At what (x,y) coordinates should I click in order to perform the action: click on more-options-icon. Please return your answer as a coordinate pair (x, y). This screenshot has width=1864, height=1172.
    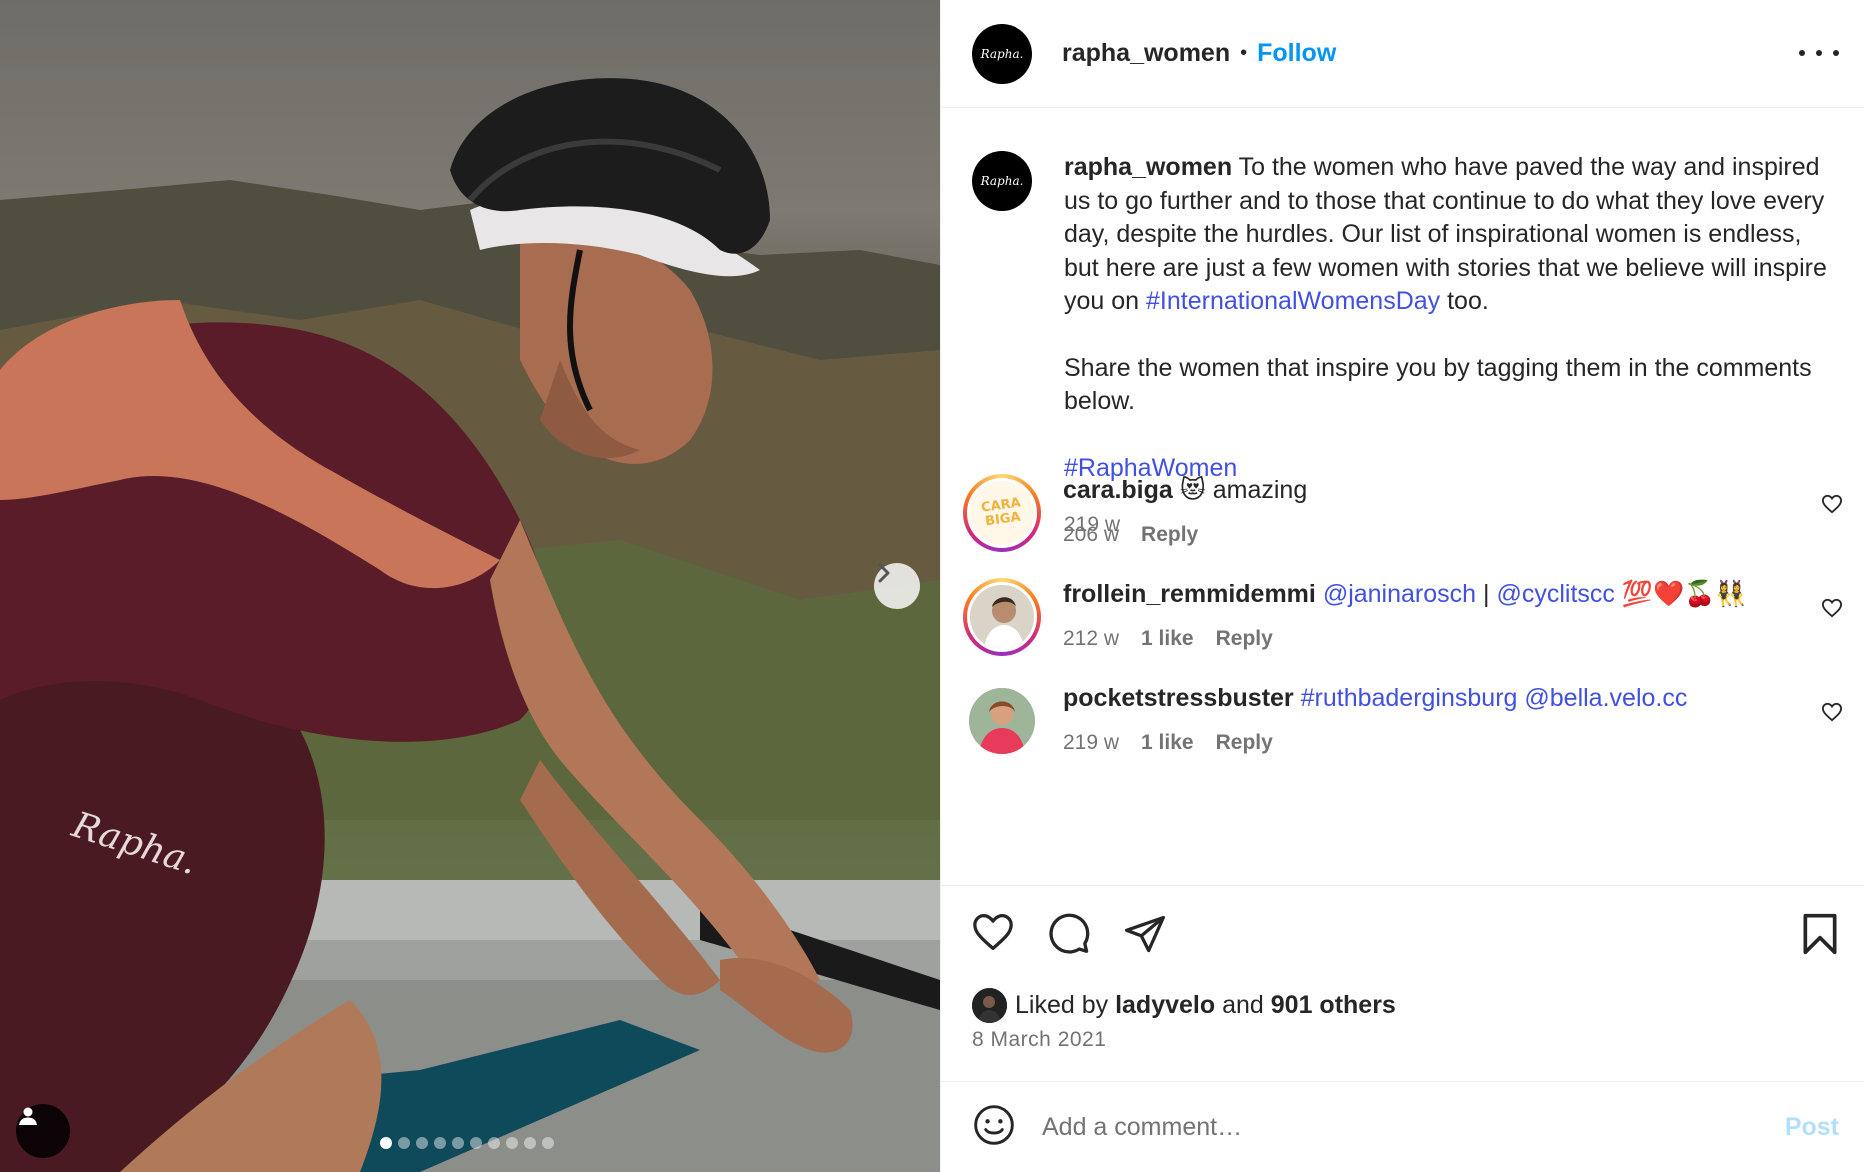
    Looking at the image, I should click on (1819, 53).